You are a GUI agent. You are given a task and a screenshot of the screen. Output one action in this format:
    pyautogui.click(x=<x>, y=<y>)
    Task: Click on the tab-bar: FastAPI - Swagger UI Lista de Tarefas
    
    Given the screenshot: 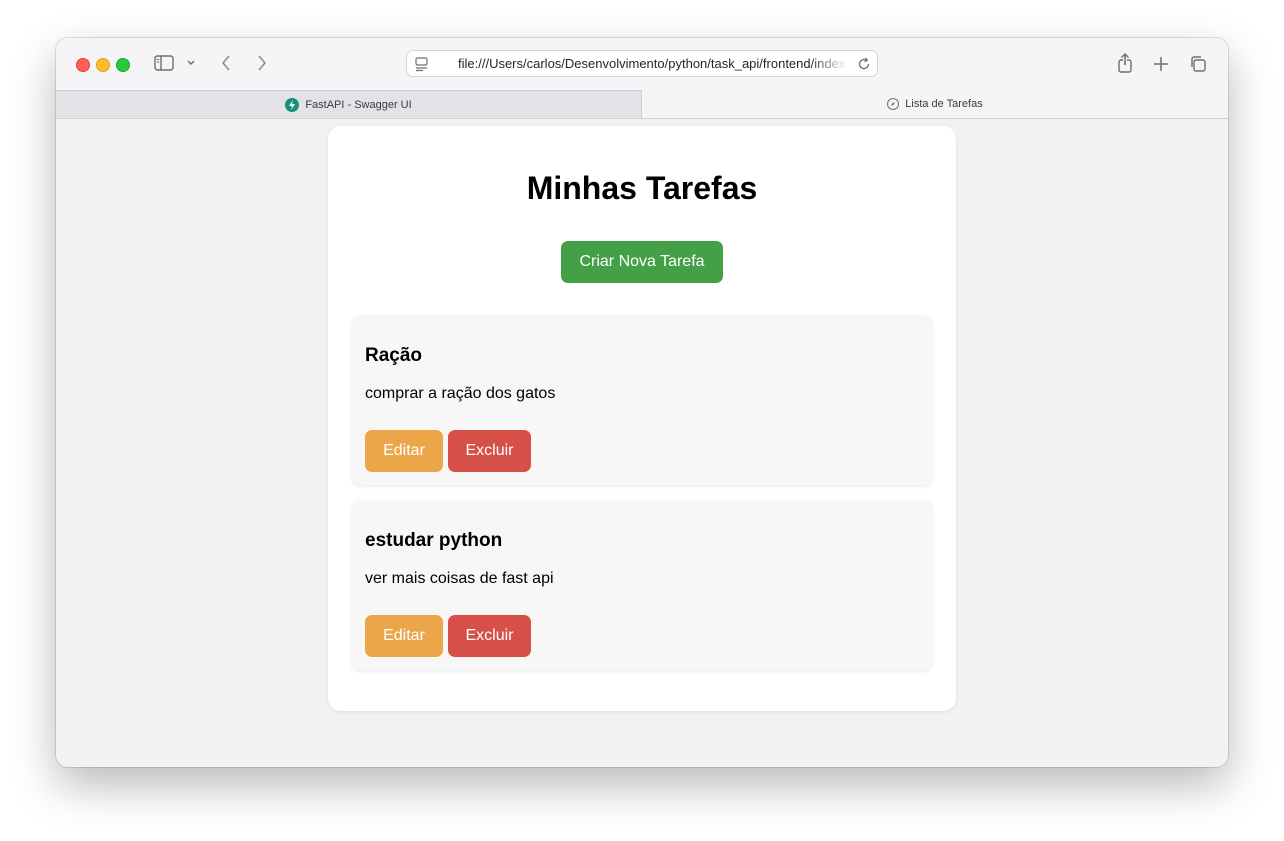 What is the action you would take?
    pyautogui.click(x=642, y=104)
    